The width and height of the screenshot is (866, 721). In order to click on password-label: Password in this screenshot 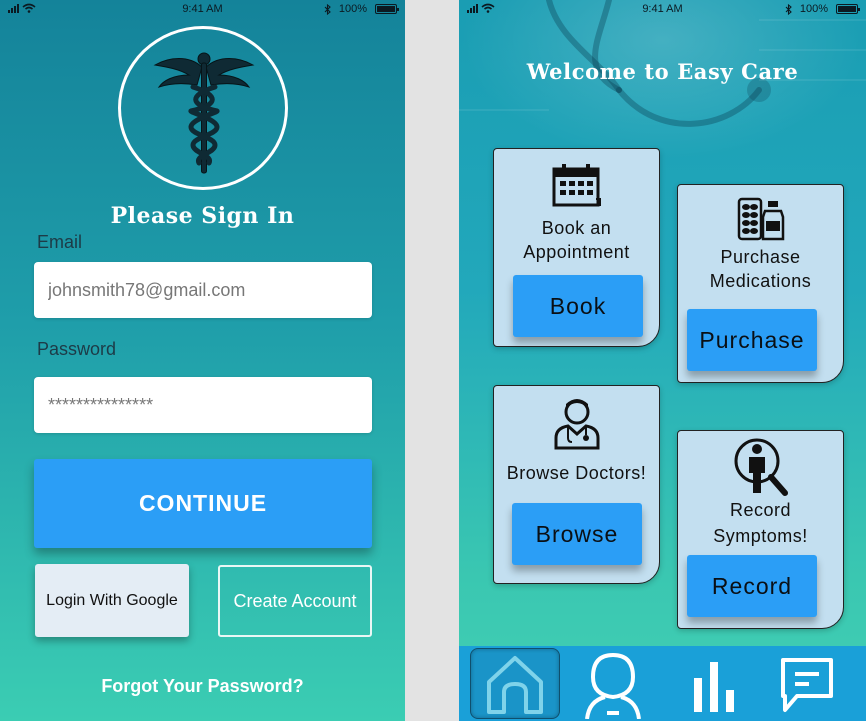, I will do `click(77, 349)`.